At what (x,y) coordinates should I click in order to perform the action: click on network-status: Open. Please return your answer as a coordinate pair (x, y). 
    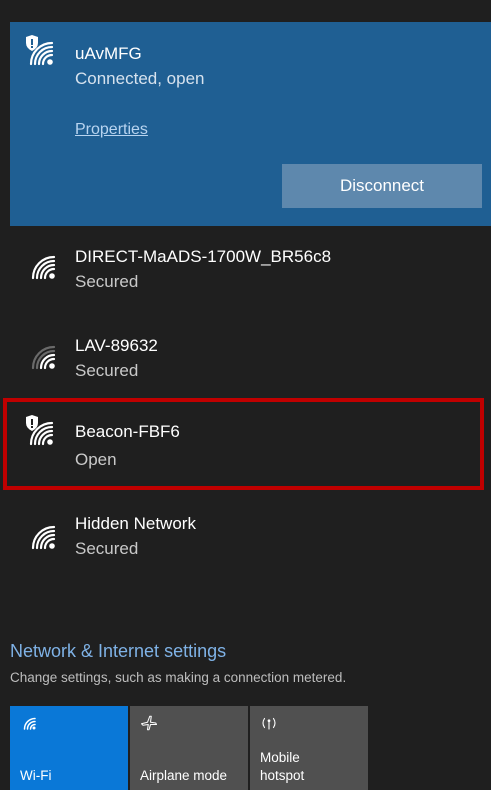
    Looking at the image, I should click on (96, 459).